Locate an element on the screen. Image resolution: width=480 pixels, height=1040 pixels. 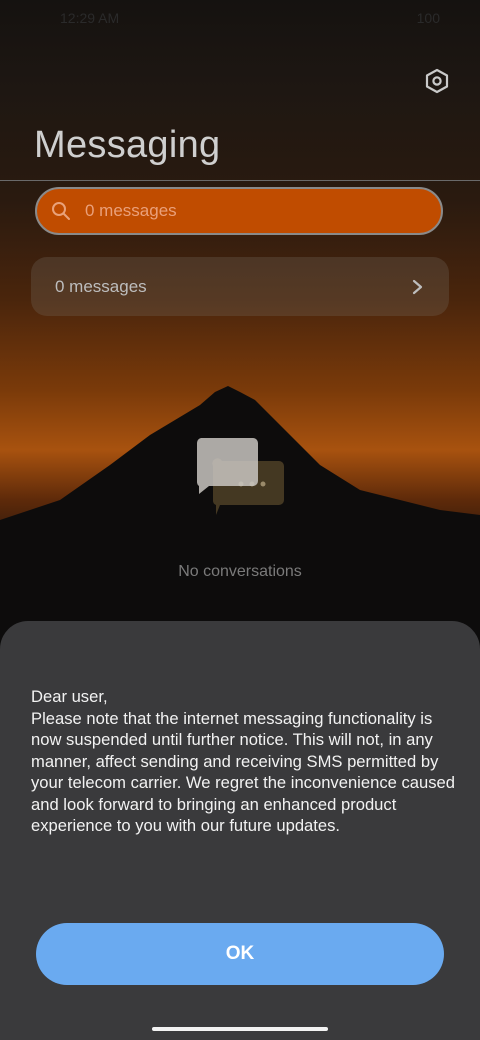
messages-row-label: 0 messages is located at coordinates (101, 286).